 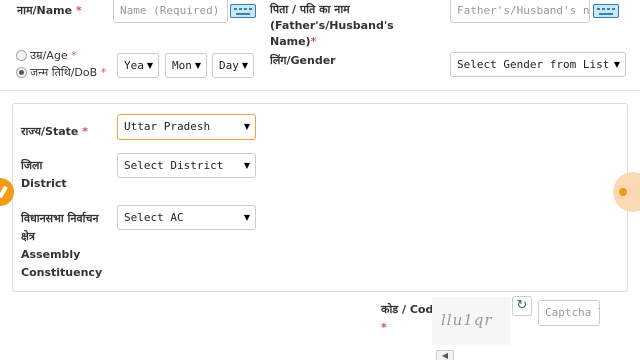 What do you see at coordinates (50, 131) in the screenshot?
I see `state-label-text: राज्य/State` at bounding box center [50, 131].